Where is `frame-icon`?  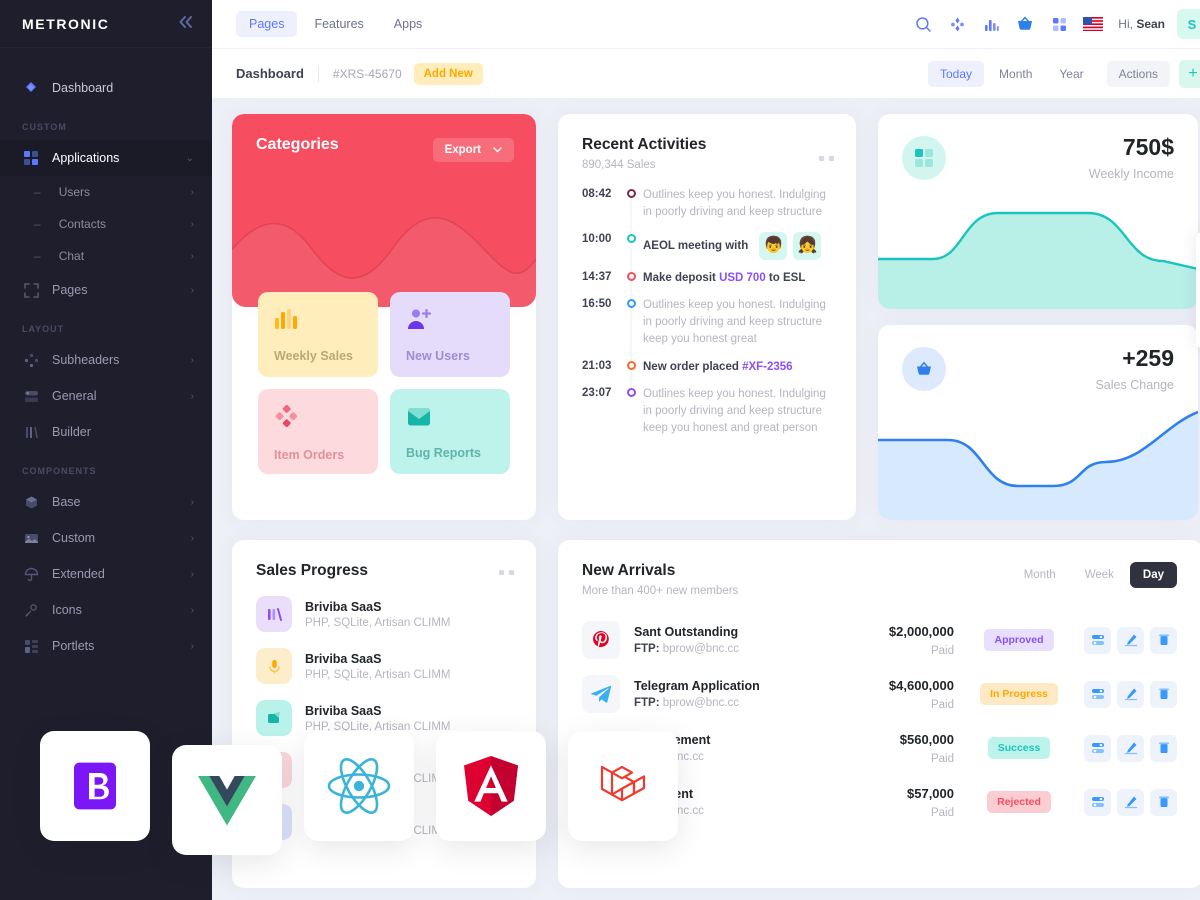
frame-icon is located at coordinates (31, 290).